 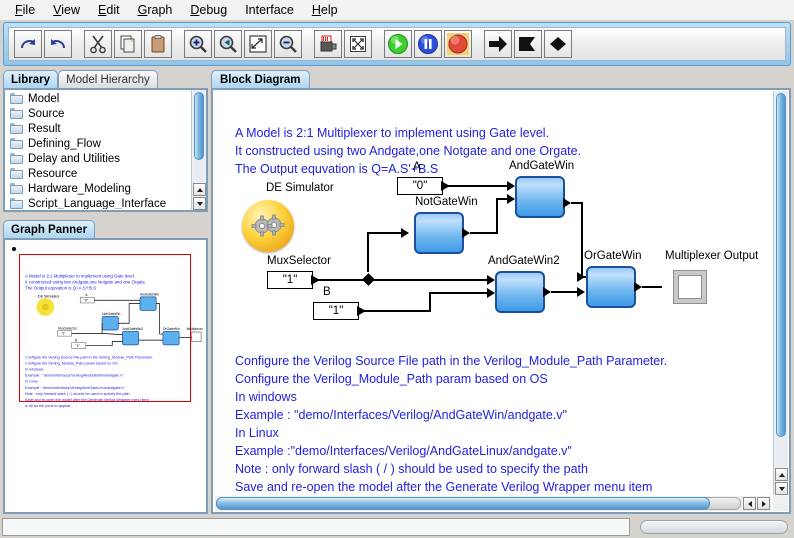 What do you see at coordinates (128, 44) in the screenshot?
I see `copy-icon` at bounding box center [128, 44].